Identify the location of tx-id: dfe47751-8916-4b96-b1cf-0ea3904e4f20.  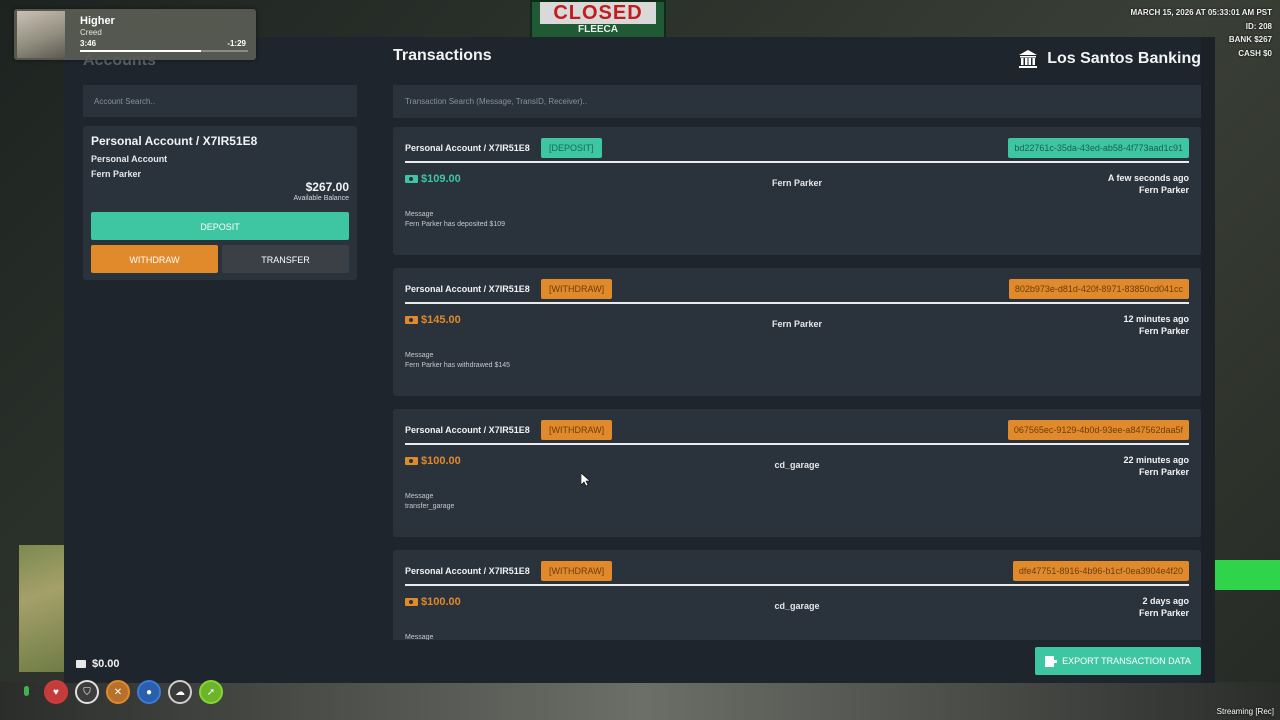
(1100, 571).